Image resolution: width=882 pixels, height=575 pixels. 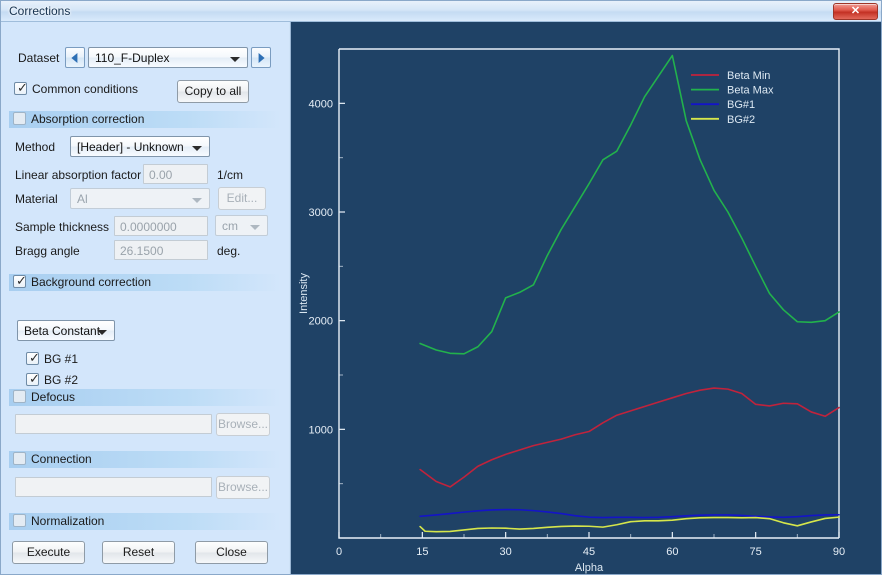 I want to click on reset-button: Reset, so click(x=138, y=552).